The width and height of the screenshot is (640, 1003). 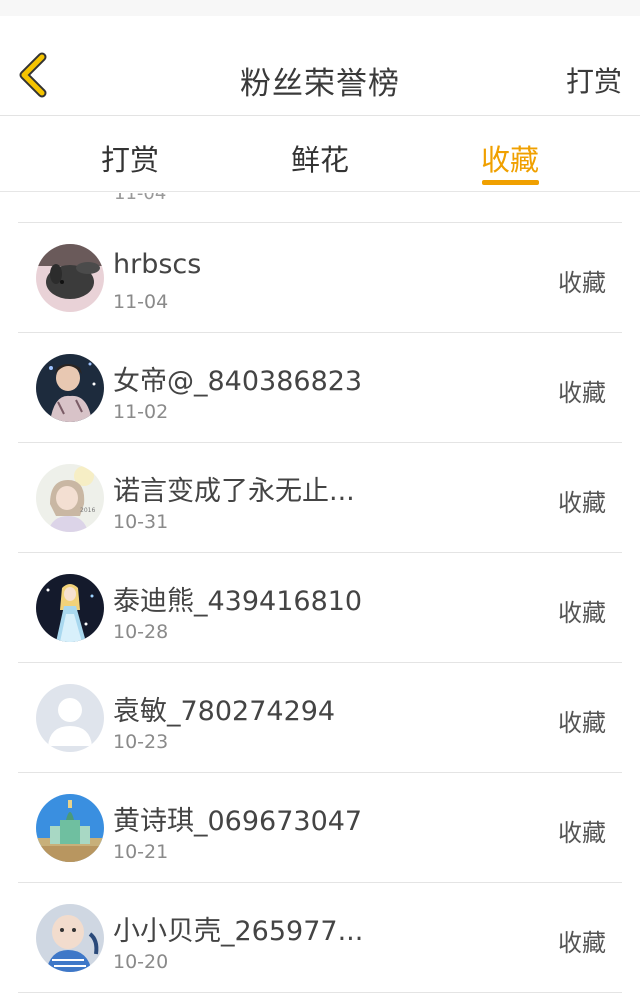 I want to click on list-item: 女帝@_840386823 11-02 收藏, so click(x=320, y=388).